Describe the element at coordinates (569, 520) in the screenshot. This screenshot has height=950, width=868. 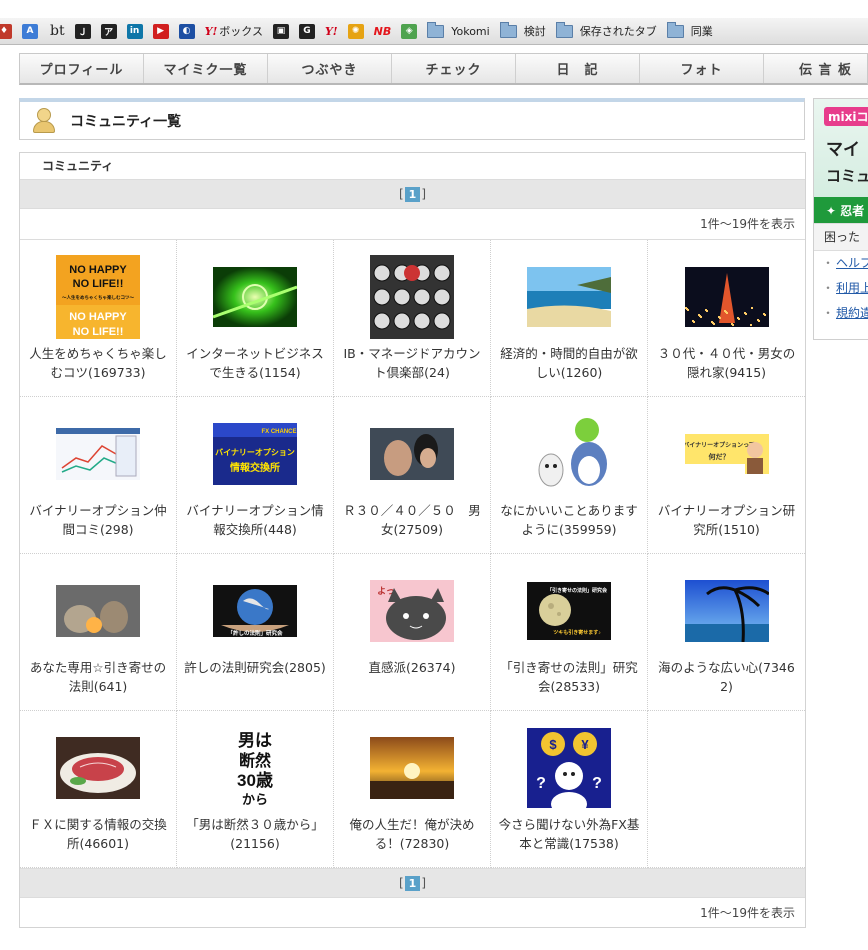
I see `community-name-link: なにかいいことありますように(359959)` at that location.